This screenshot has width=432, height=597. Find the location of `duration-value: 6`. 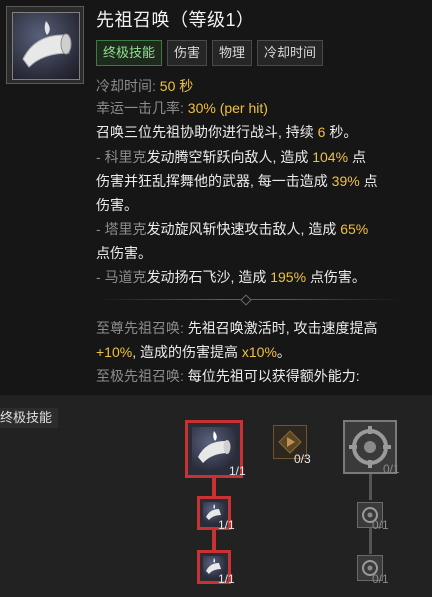

duration-value: 6 is located at coordinates (321, 132).